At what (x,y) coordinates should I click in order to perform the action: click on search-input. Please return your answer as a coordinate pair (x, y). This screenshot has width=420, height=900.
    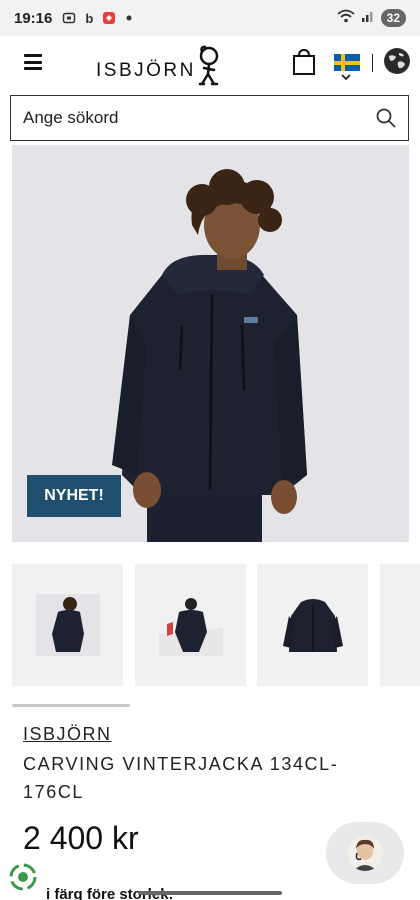
    Looking at the image, I should click on (193, 118).